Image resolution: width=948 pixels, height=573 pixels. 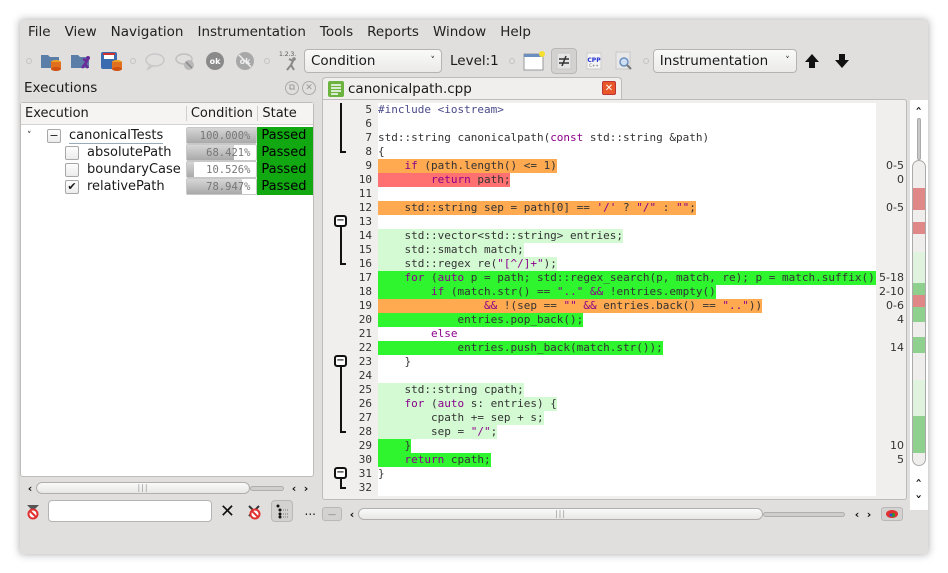 I want to click on open-database-button, so click(x=51, y=61).